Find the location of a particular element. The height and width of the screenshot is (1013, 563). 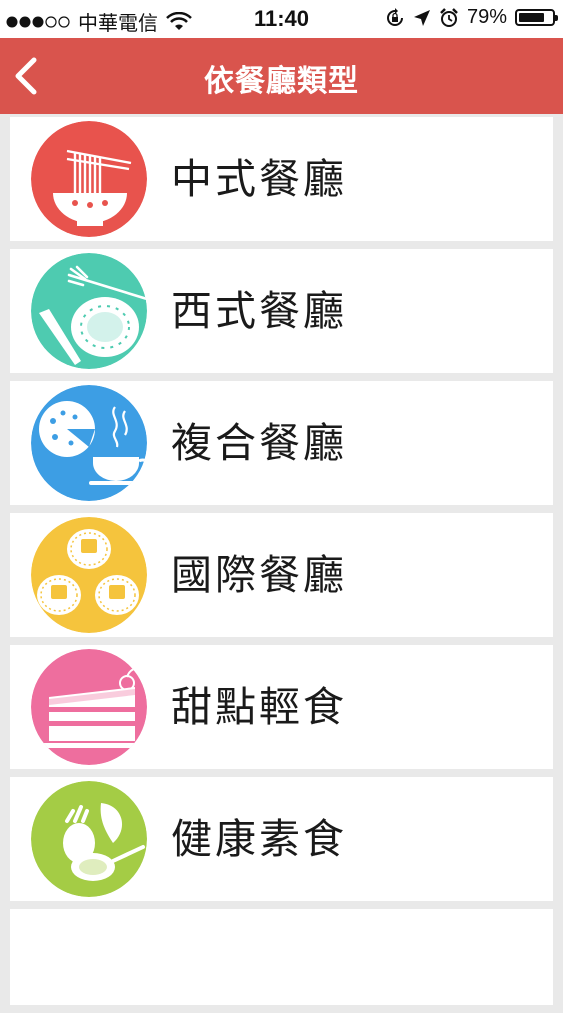

category-chinese-restaurant: 中式餐廳 is located at coordinates (281, 179).